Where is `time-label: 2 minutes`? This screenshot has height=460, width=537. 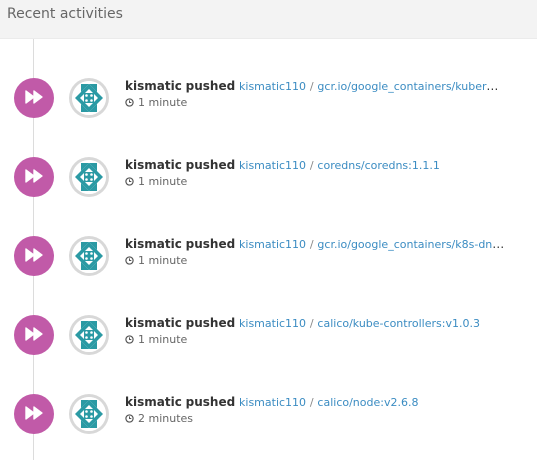
time-label: 2 minutes is located at coordinates (166, 418).